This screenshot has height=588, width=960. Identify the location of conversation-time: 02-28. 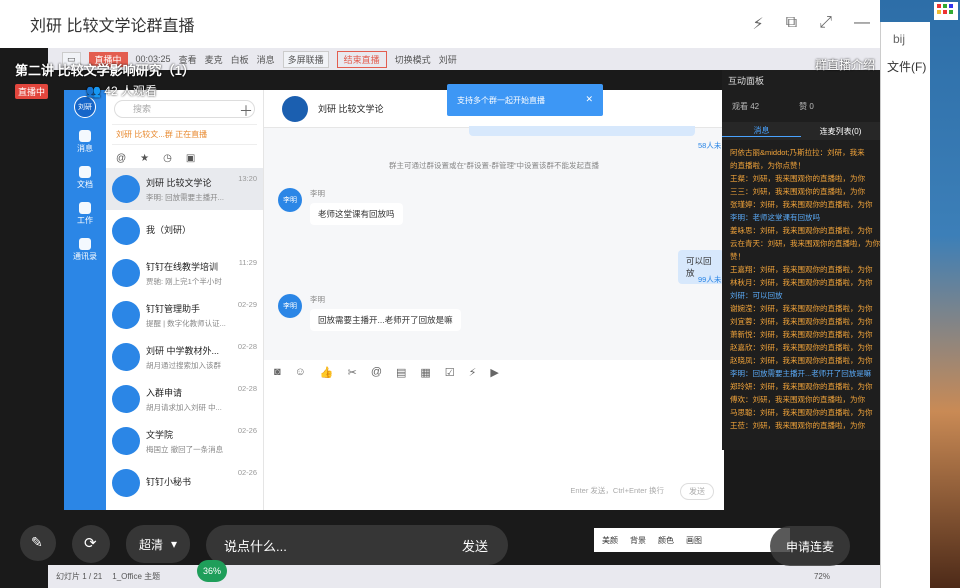
(247, 388).